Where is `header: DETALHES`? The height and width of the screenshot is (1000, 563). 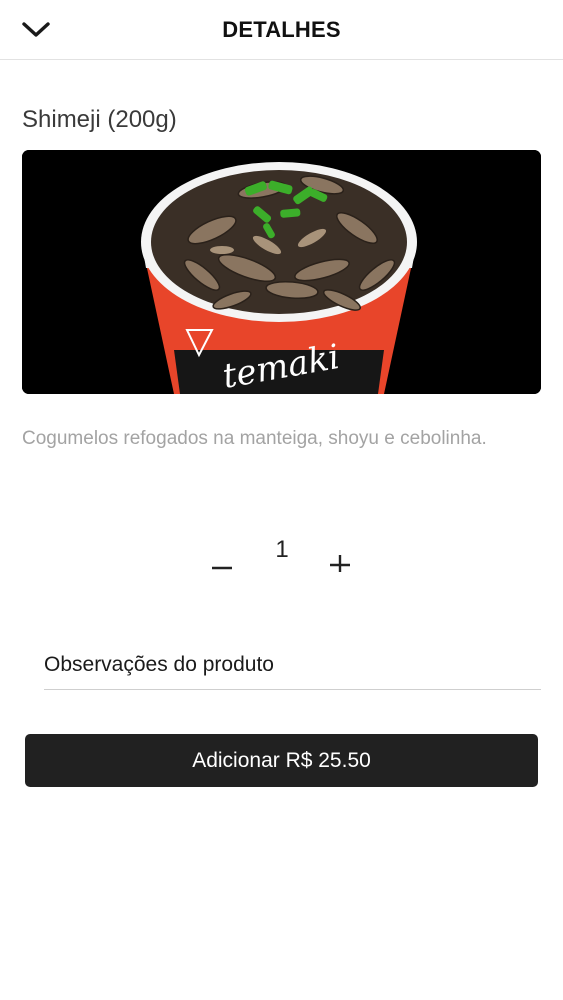 header: DETALHES is located at coordinates (281, 30).